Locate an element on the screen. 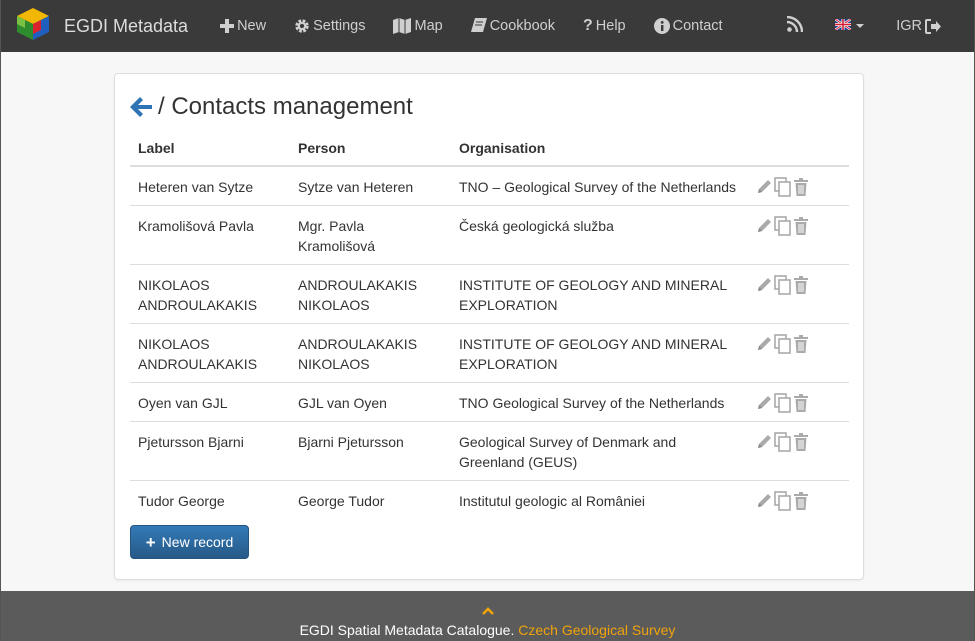 This screenshot has height=641, width=975. nav-help: ? Help is located at coordinates (604, 26).